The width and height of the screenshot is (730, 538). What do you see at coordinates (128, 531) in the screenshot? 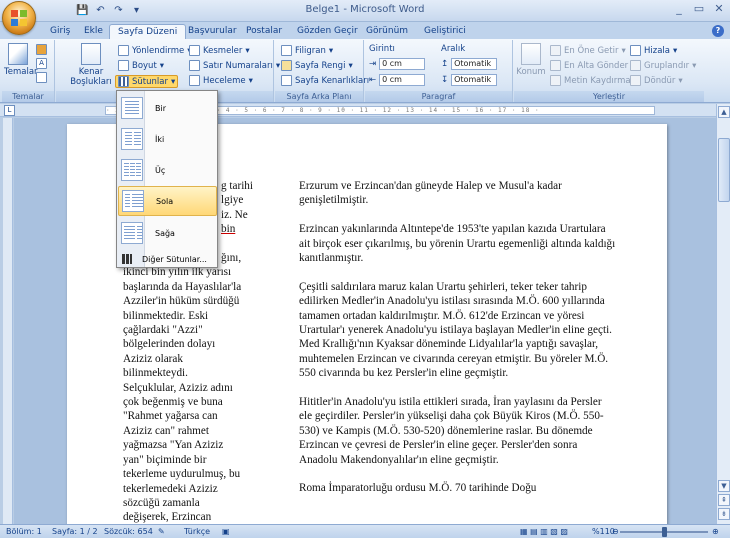
I see `status-words: Sözcük: 654` at bounding box center [128, 531].